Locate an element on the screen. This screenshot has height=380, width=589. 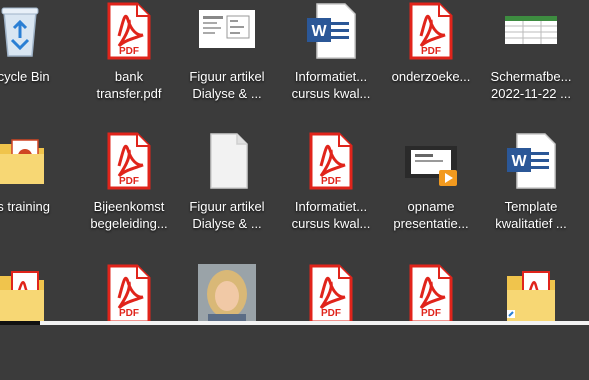
blank-file-icon is located at coordinates (227, 161).